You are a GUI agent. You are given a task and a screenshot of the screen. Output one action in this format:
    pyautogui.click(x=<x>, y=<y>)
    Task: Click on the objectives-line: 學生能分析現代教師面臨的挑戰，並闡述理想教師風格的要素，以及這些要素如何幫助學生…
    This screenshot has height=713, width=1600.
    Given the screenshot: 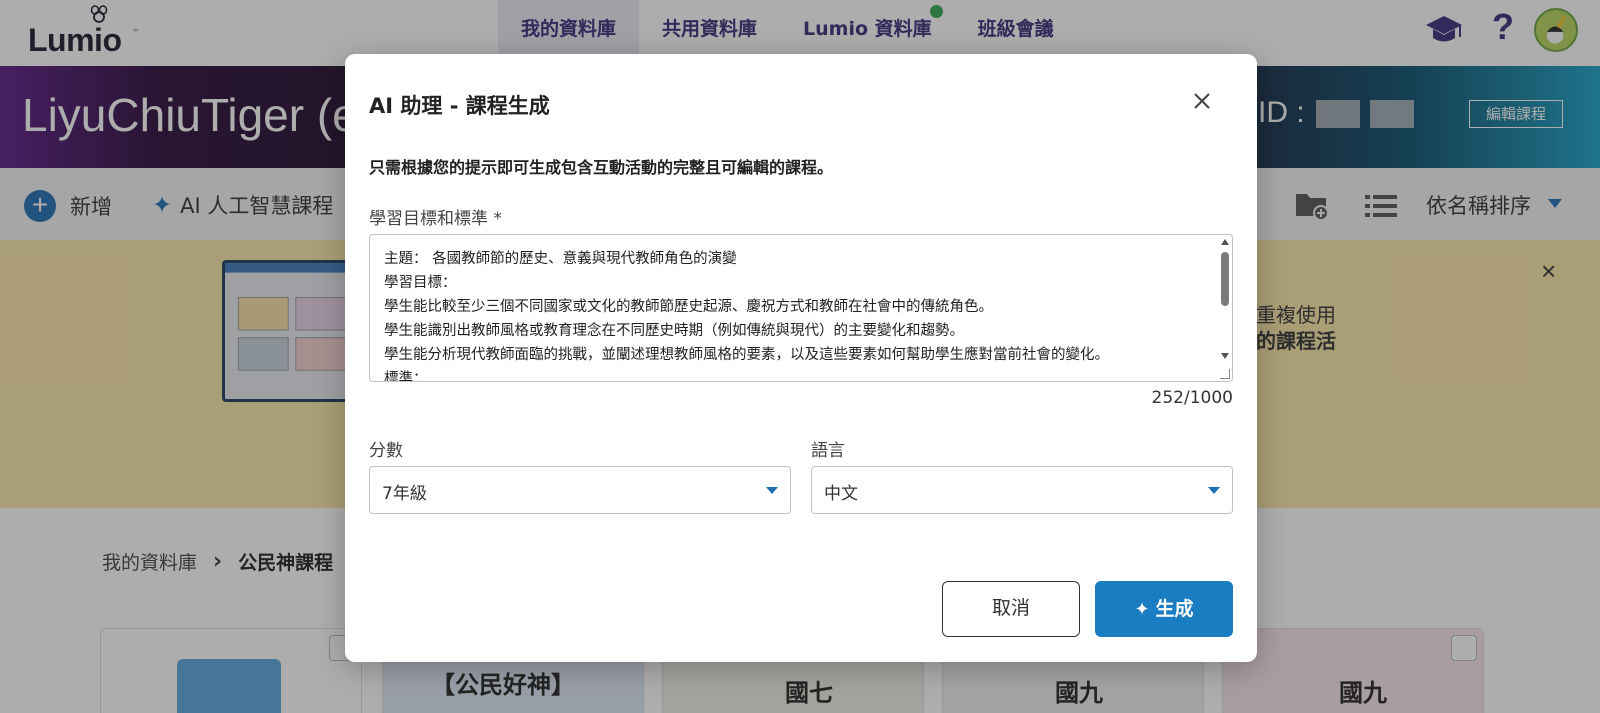 What is the action you would take?
    pyautogui.click(x=746, y=355)
    